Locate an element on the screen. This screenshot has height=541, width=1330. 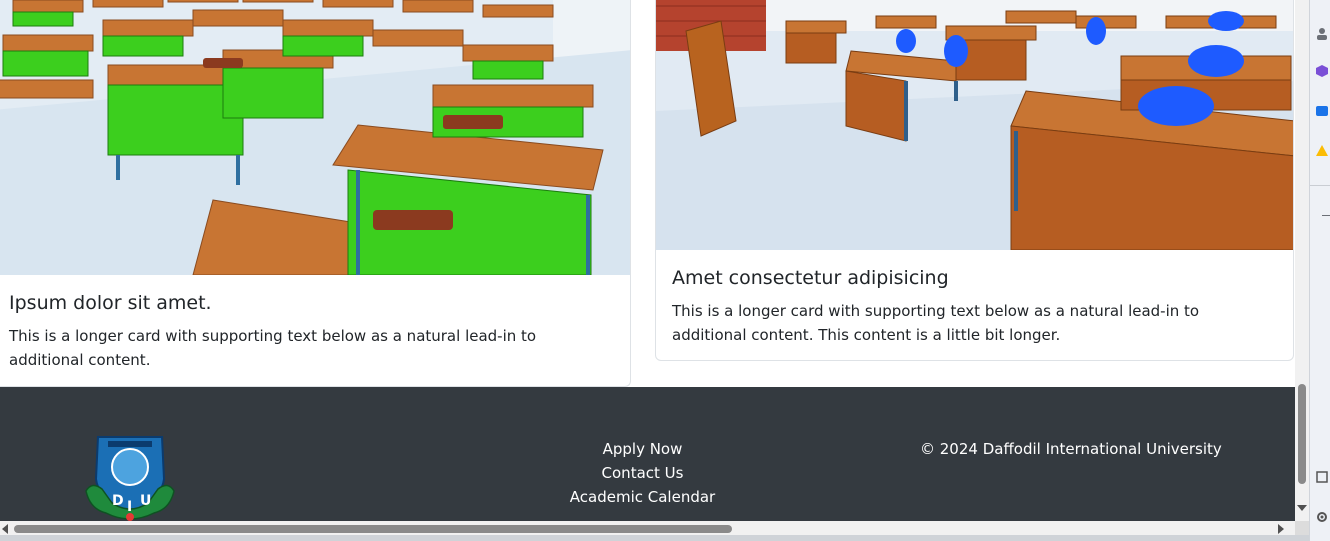
logo-letter-d: D is located at coordinates (118, 501).